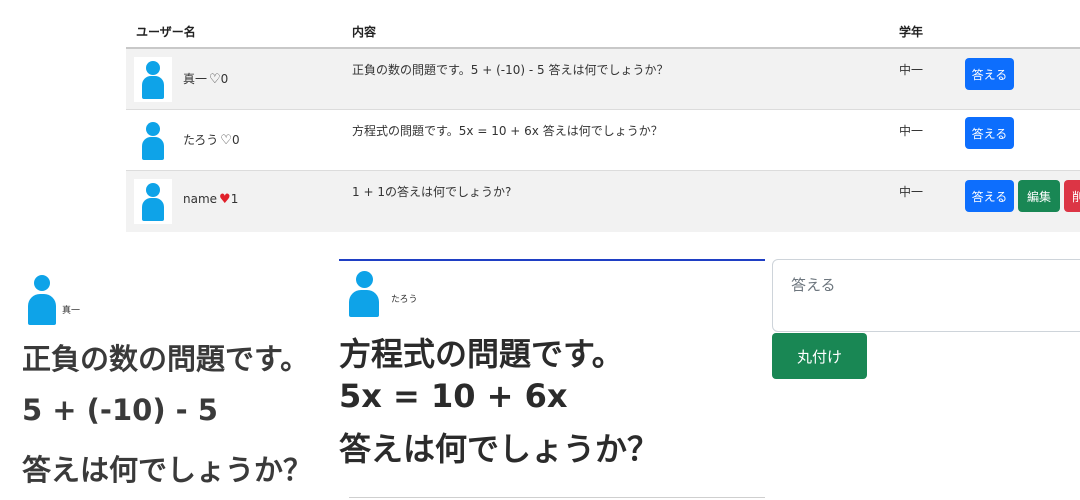 The width and height of the screenshot is (1080, 500). What do you see at coordinates (166, 32) in the screenshot?
I see `header-username: ユーザー名` at bounding box center [166, 32].